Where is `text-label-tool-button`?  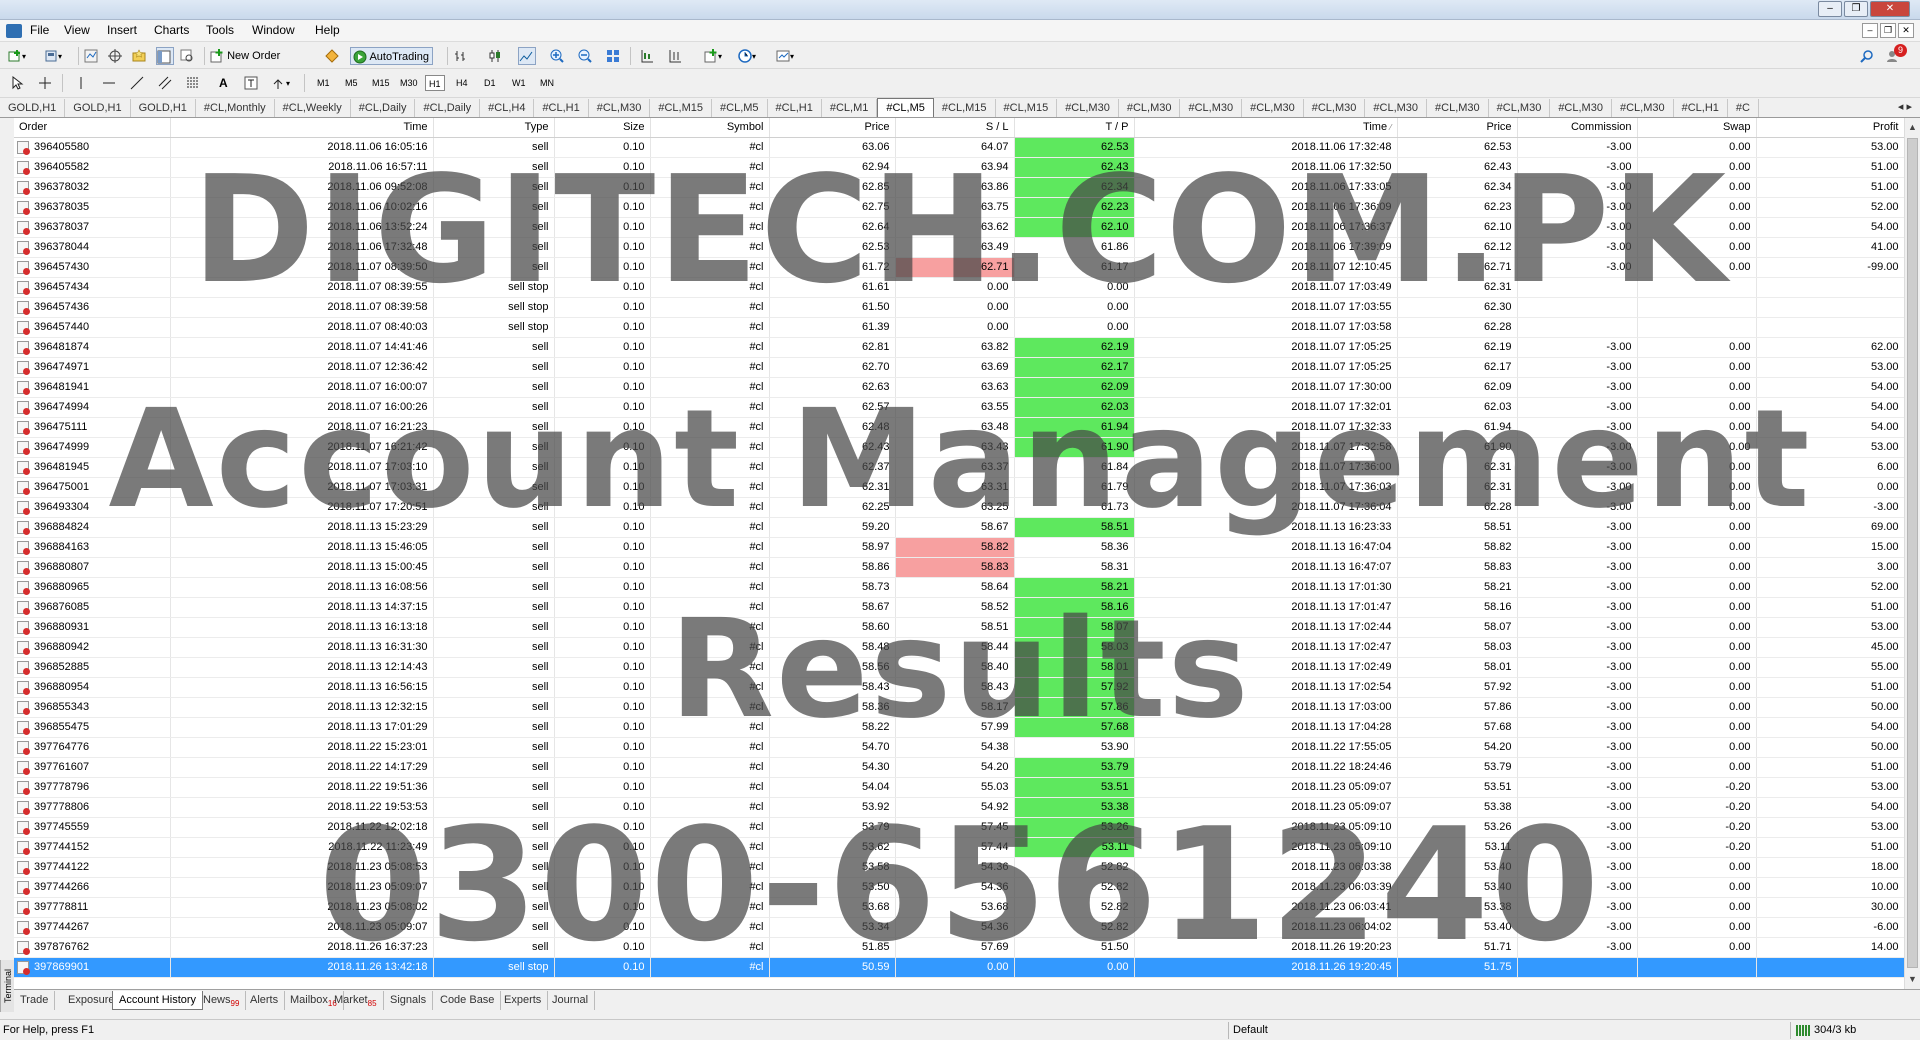 text-label-tool-button is located at coordinates (253, 83).